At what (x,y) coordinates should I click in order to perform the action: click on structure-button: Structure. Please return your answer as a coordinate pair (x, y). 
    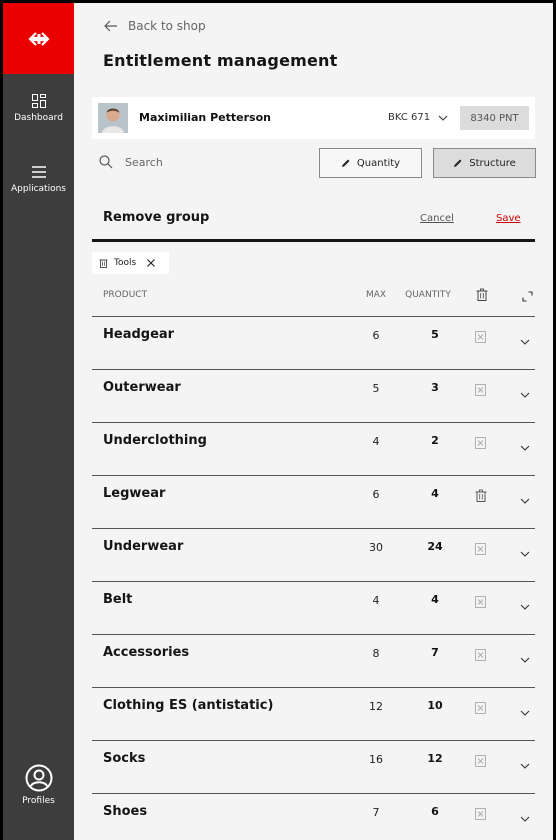
    Looking at the image, I should click on (484, 163).